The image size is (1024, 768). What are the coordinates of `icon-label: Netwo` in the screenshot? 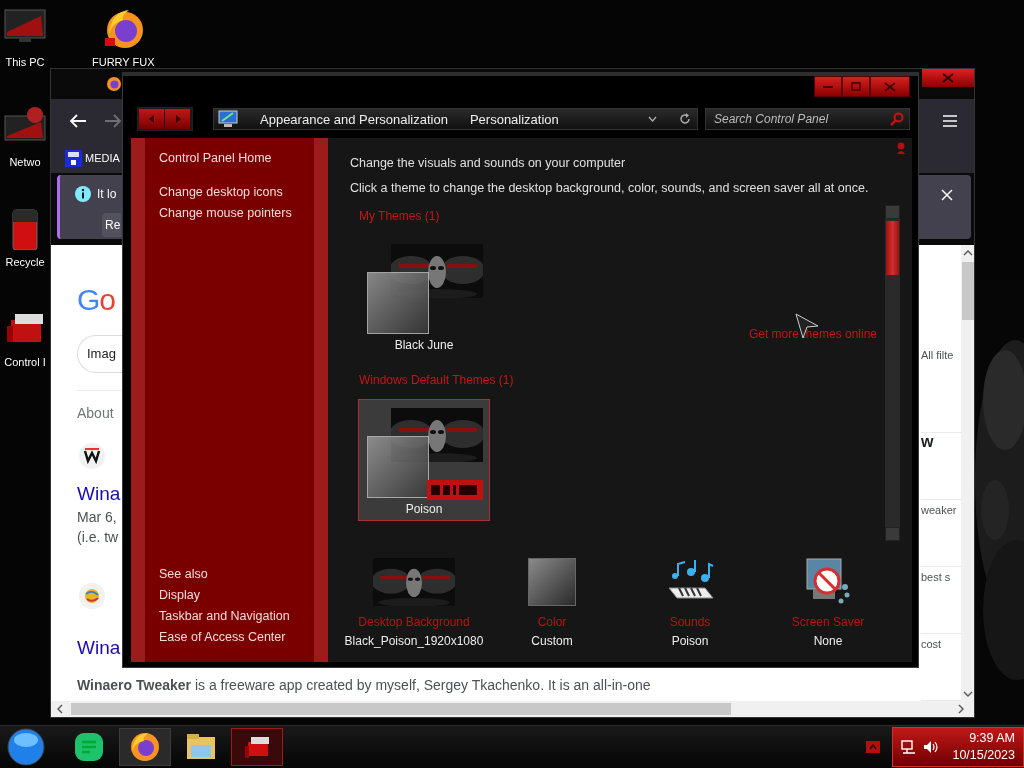 It's located at (25, 162).